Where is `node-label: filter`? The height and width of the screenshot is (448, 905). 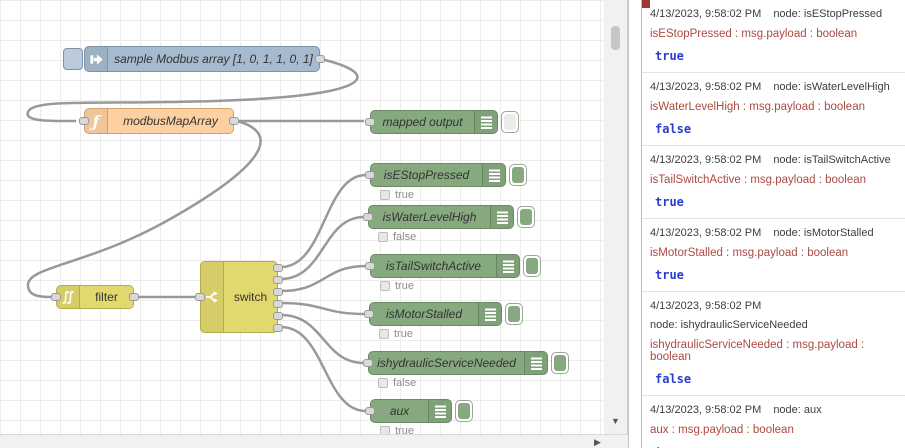
node-label: filter is located at coordinates (106, 297).